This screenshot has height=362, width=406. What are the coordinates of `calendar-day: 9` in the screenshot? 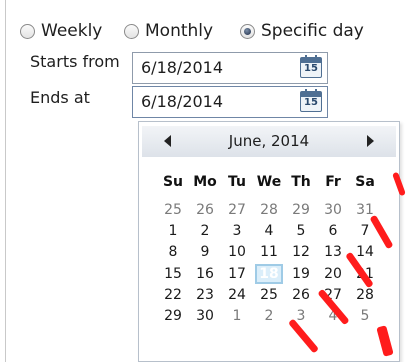 It's located at (205, 252).